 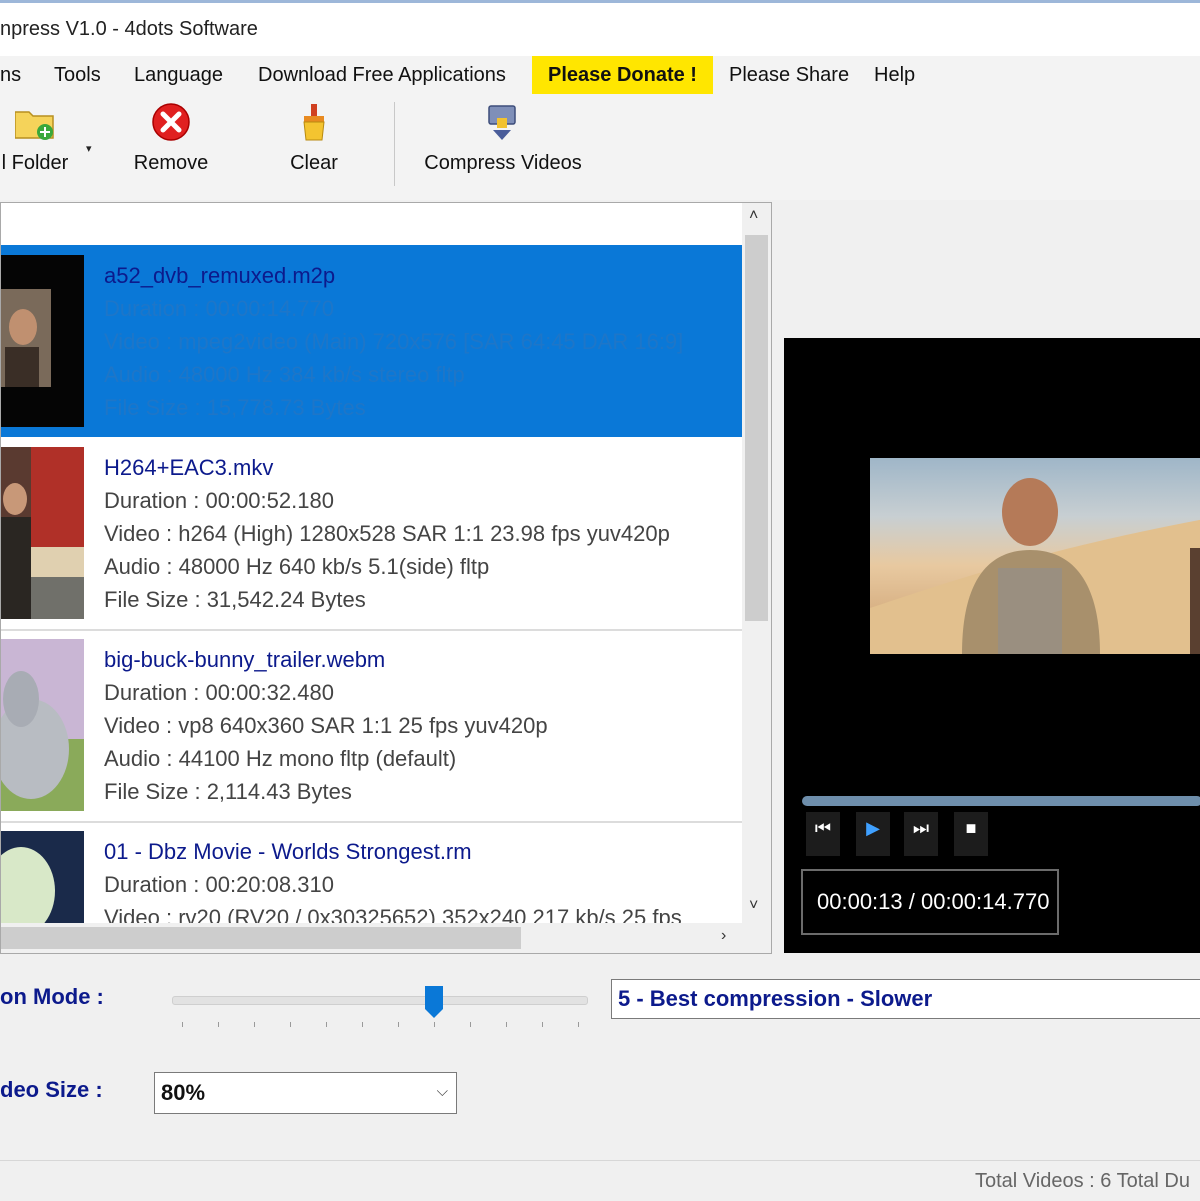 I want to click on scroll-up-icon: ˄, so click(x=753, y=216).